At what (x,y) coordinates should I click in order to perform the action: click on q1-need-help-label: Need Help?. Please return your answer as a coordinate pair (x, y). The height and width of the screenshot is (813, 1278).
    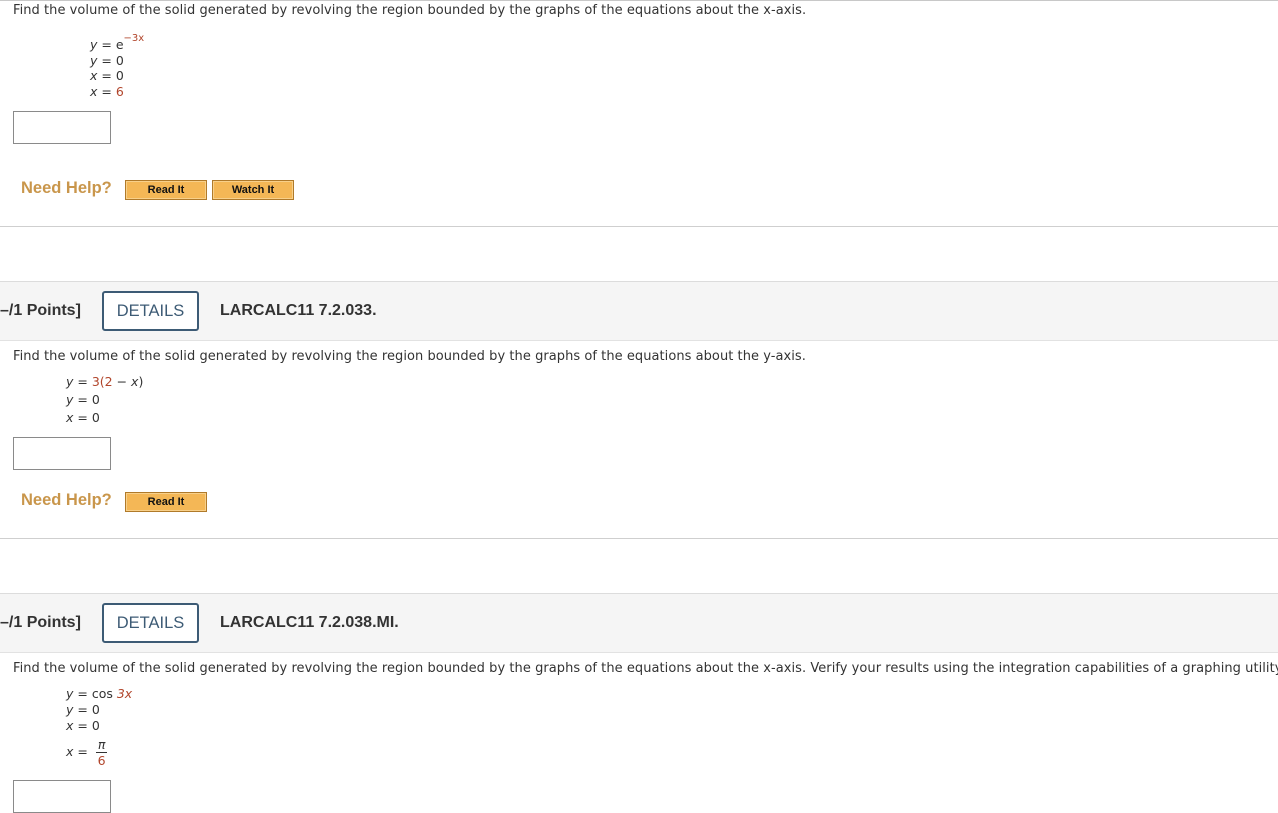
    Looking at the image, I should click on (66, 188).